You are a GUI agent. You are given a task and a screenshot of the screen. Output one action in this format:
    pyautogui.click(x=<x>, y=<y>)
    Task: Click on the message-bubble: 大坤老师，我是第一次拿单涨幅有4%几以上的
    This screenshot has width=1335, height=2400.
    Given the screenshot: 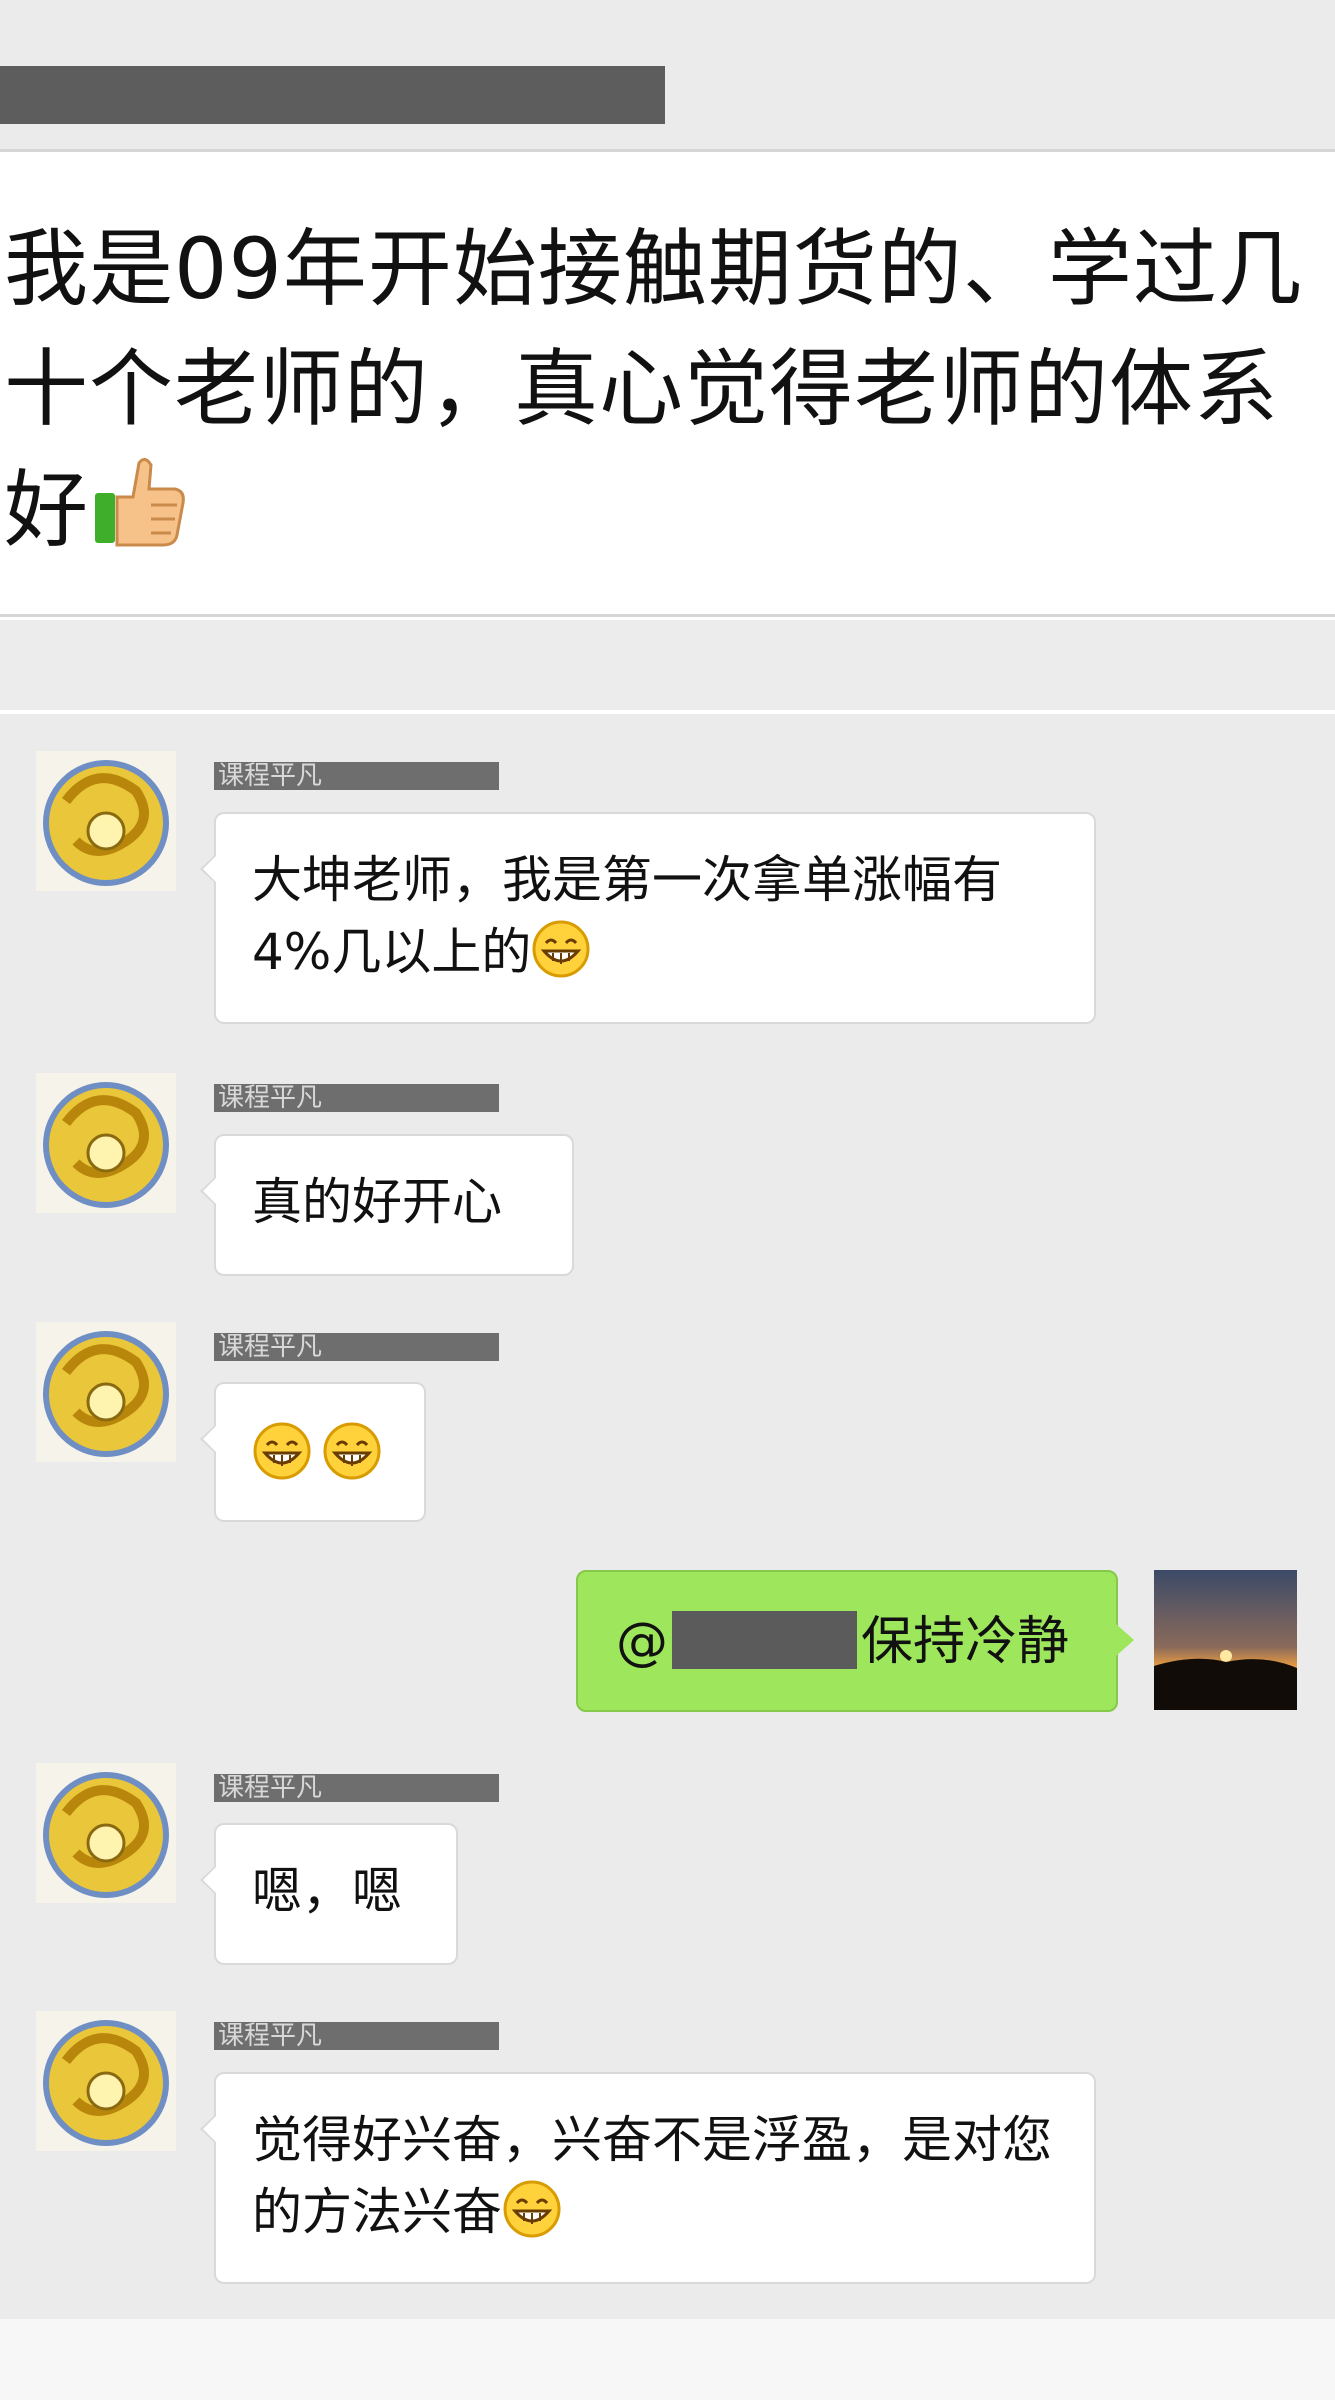 What is the action you would take?
    pyautogui.click(x=648, y=918)
    